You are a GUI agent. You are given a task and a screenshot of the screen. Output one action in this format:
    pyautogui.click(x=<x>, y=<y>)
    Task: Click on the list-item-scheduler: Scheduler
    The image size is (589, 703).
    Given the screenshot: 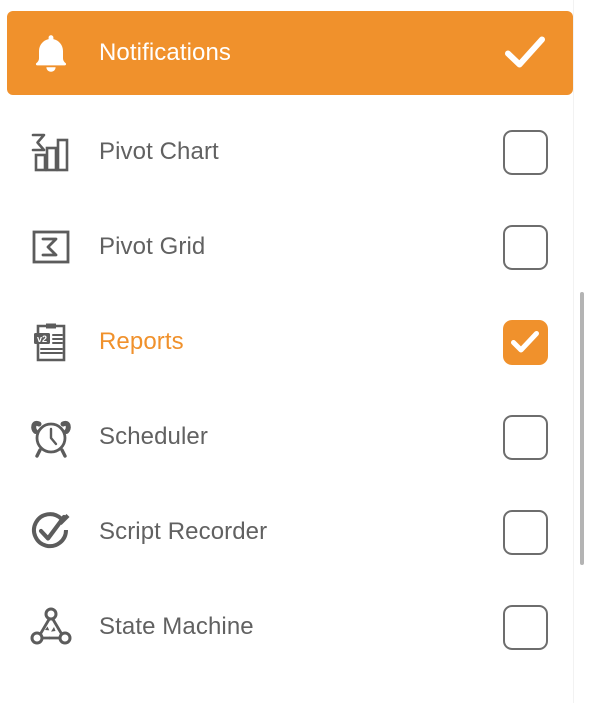 What is the action you would take?
    pyautogui.click(x=290, y=437)
    